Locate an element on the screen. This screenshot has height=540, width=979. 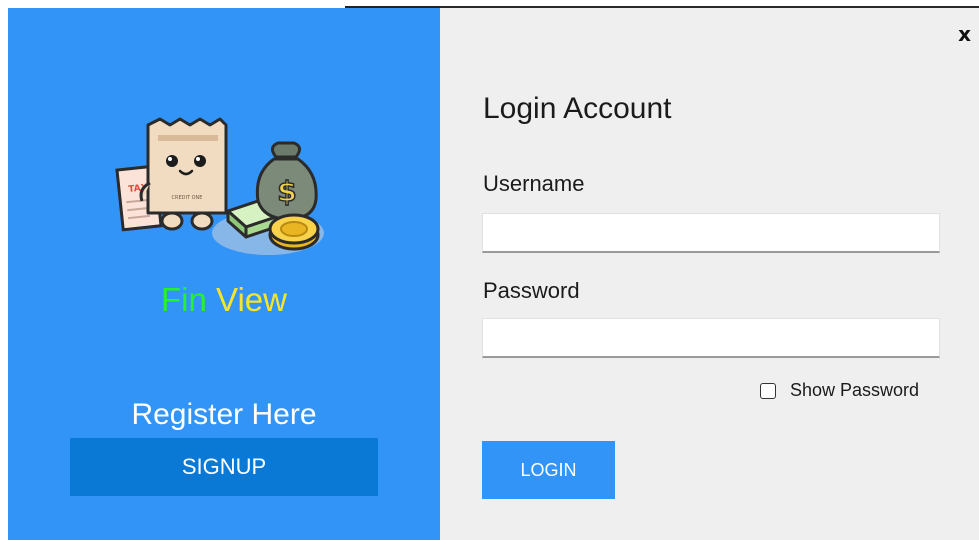
brand-view: View is located at coordinates (251, 299).